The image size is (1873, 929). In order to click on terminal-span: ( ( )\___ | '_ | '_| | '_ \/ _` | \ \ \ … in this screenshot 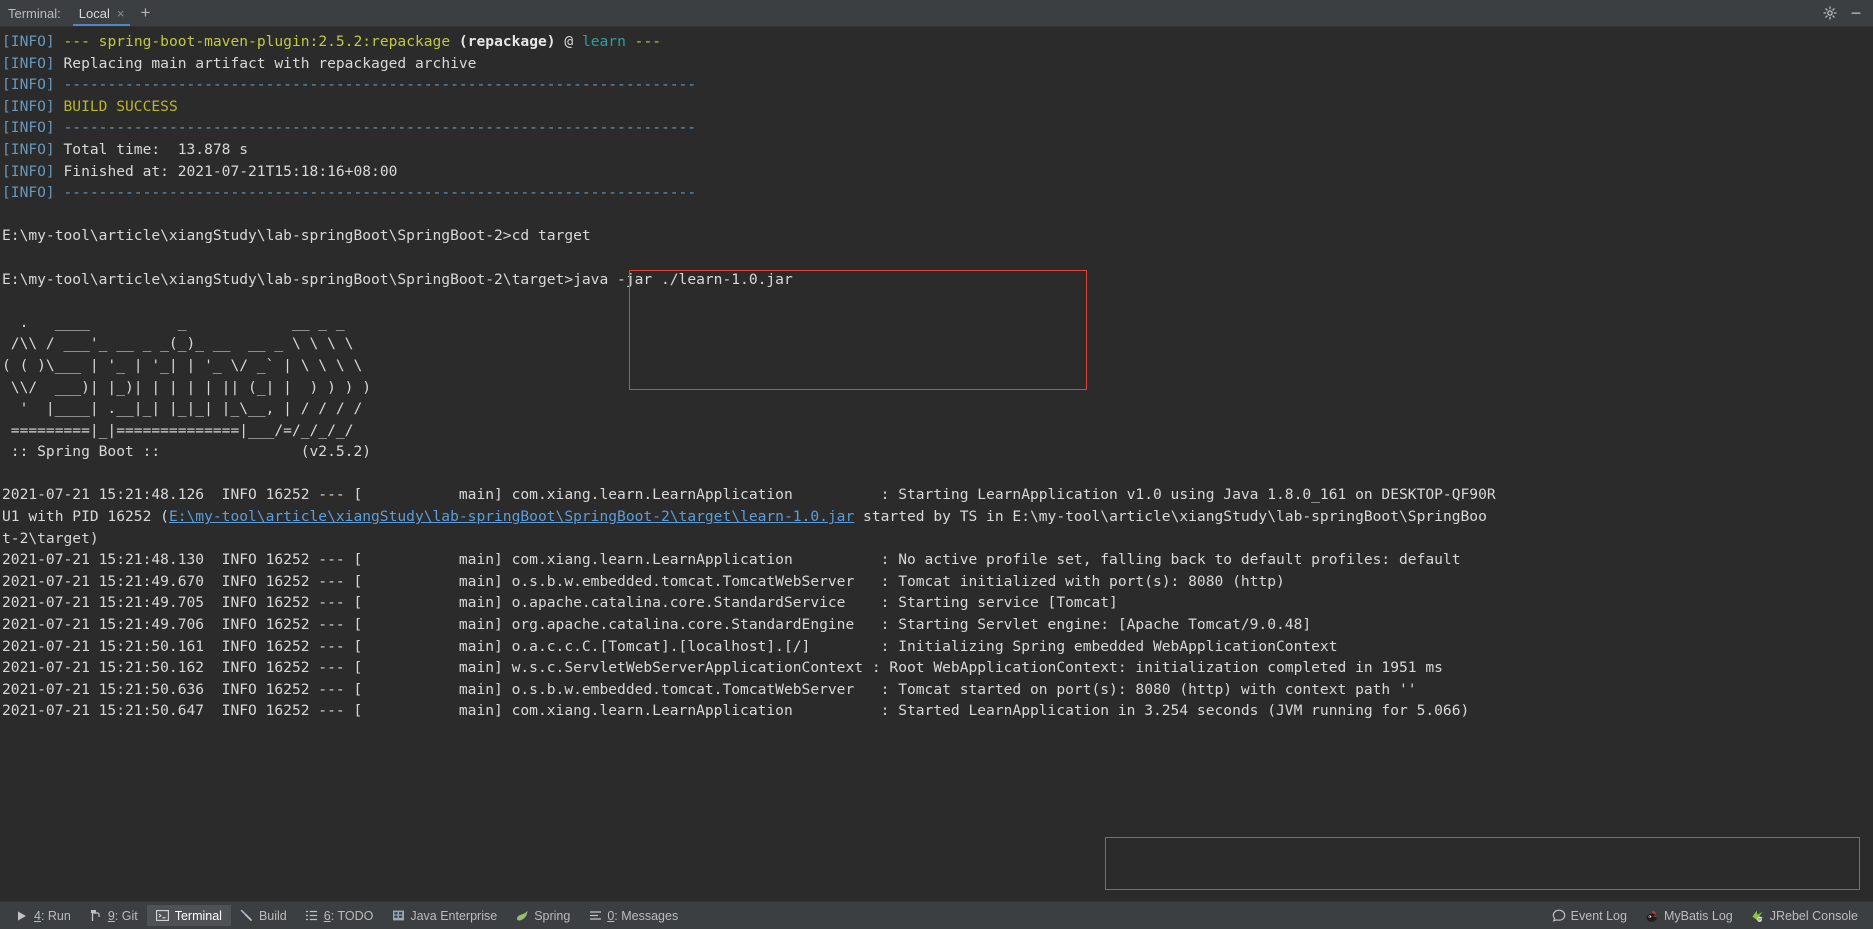, I will do `click(182, 365)`.